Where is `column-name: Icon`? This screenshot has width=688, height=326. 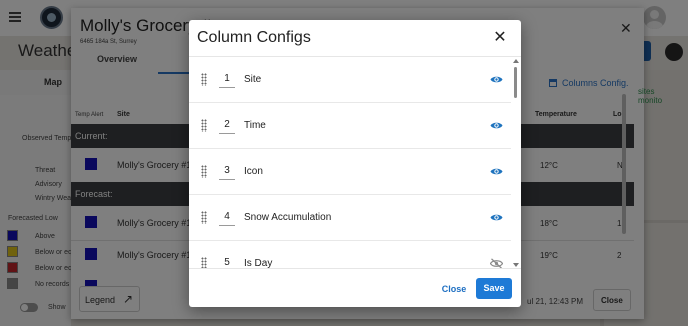 column-name: Icon is located at coordinates (253, 171).